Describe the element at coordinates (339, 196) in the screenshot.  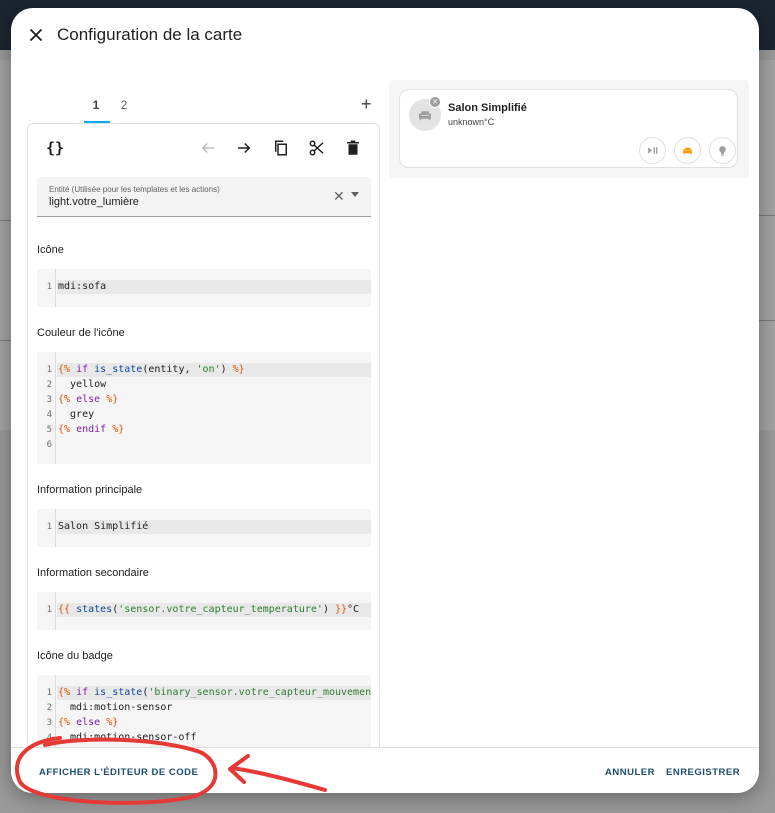
I see `clear-entity-button: ✕` at that location.